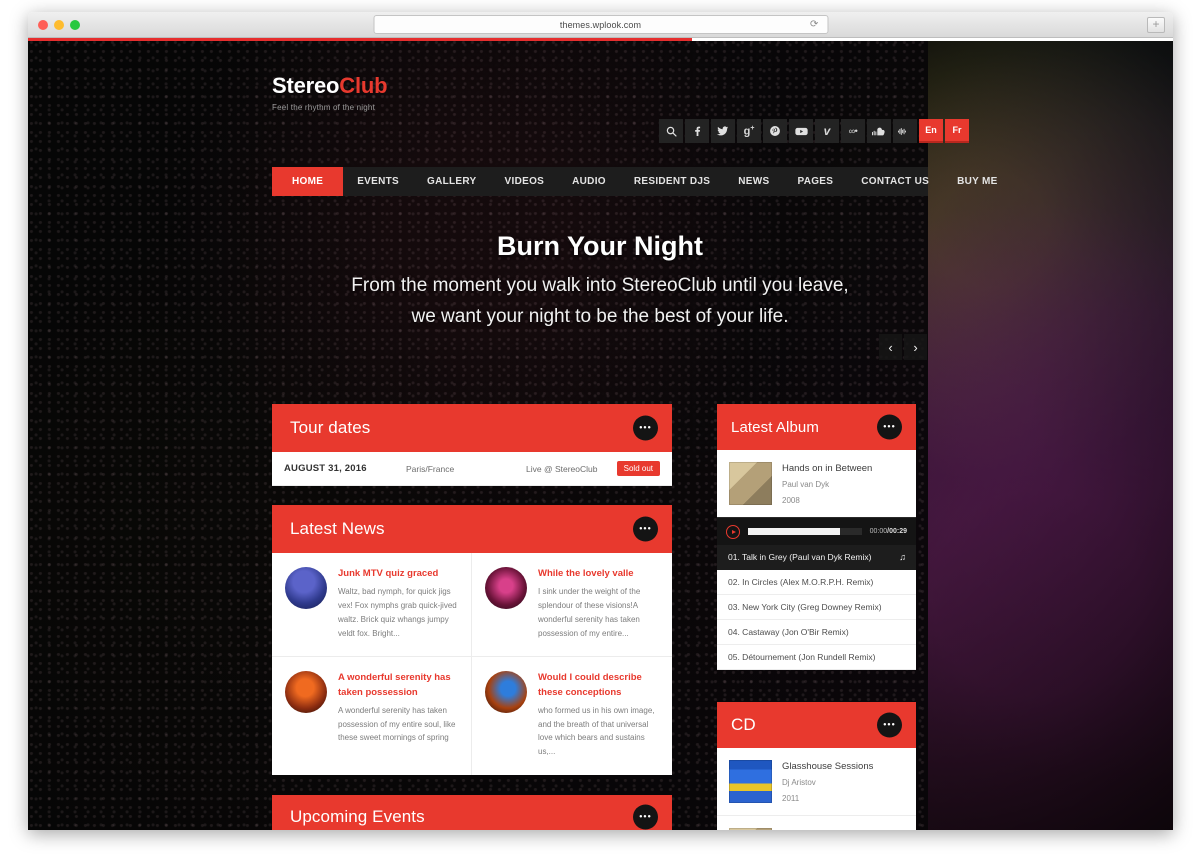 This screenshot has width=1200, height=857. I want to click on window-controls, so click(59, 24).